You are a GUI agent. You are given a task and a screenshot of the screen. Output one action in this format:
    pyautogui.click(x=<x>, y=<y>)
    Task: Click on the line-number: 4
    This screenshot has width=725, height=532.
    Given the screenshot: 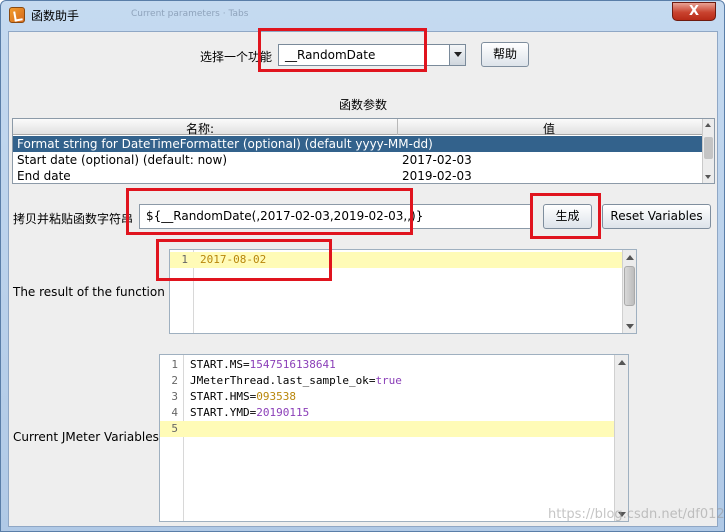 What is the action you would take?
    pyautogui.click(x=174, y=412)
    